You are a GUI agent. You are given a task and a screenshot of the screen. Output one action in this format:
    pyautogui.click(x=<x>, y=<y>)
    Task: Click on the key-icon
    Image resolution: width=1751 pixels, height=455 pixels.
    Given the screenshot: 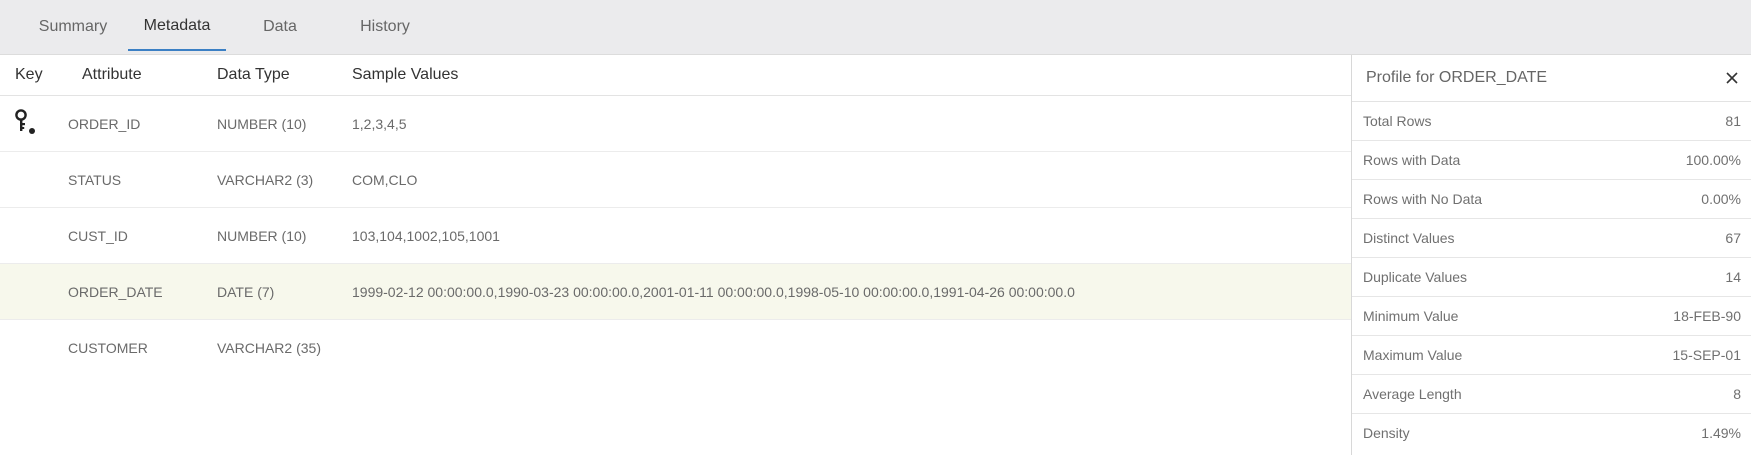 What is the action you would take?
    pyautogui.click(x=25, y=121)
    